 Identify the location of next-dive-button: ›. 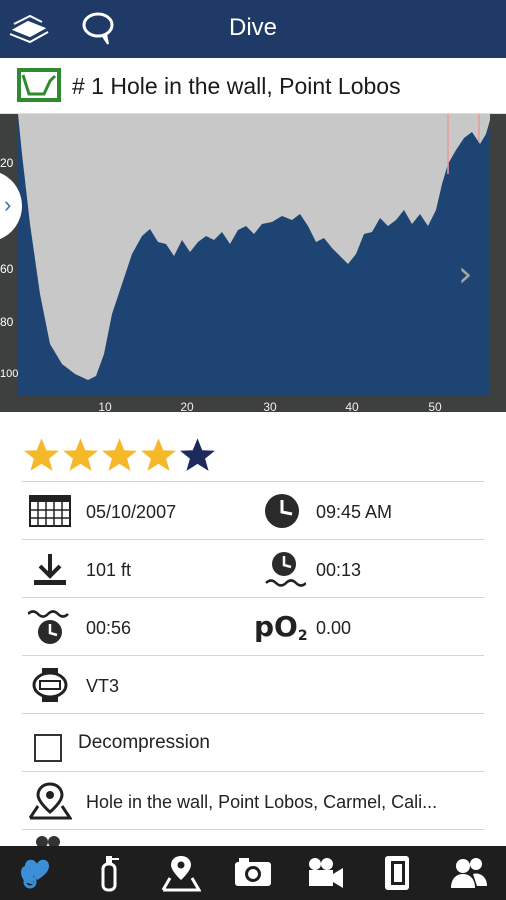
(465, 274).